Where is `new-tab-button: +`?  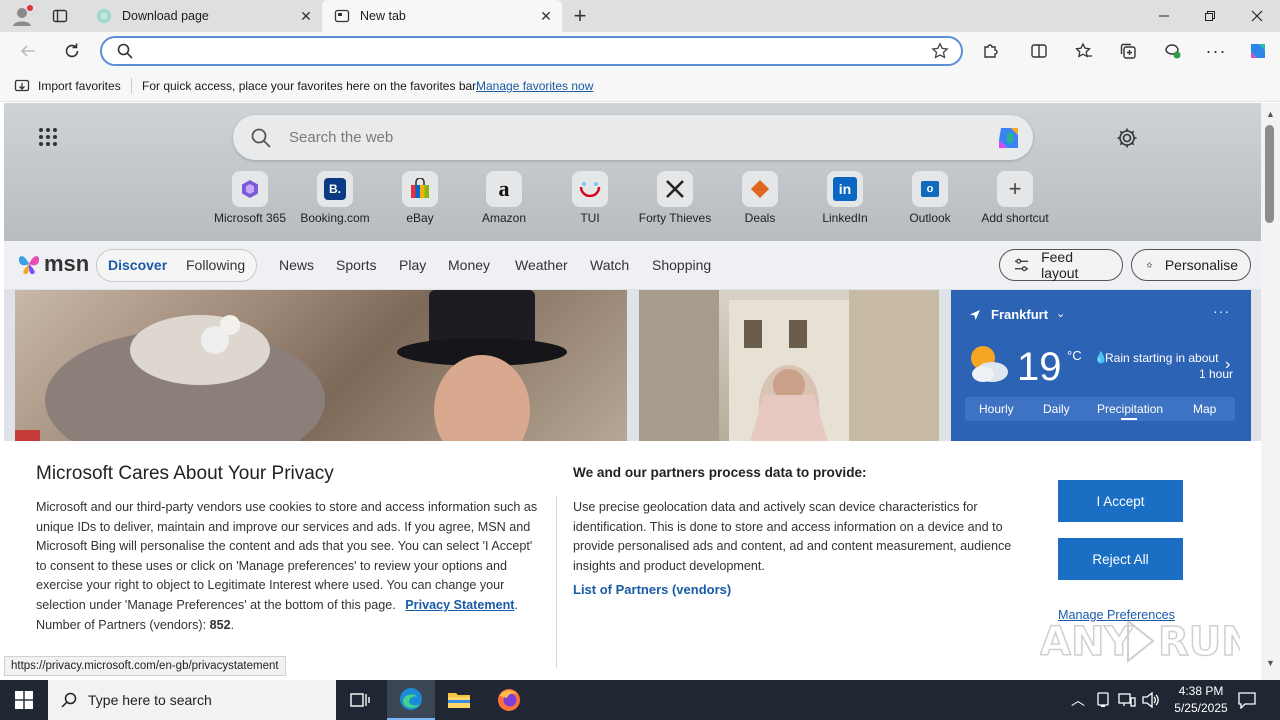
new-tab-button: + is located at coordinates (580, 16).